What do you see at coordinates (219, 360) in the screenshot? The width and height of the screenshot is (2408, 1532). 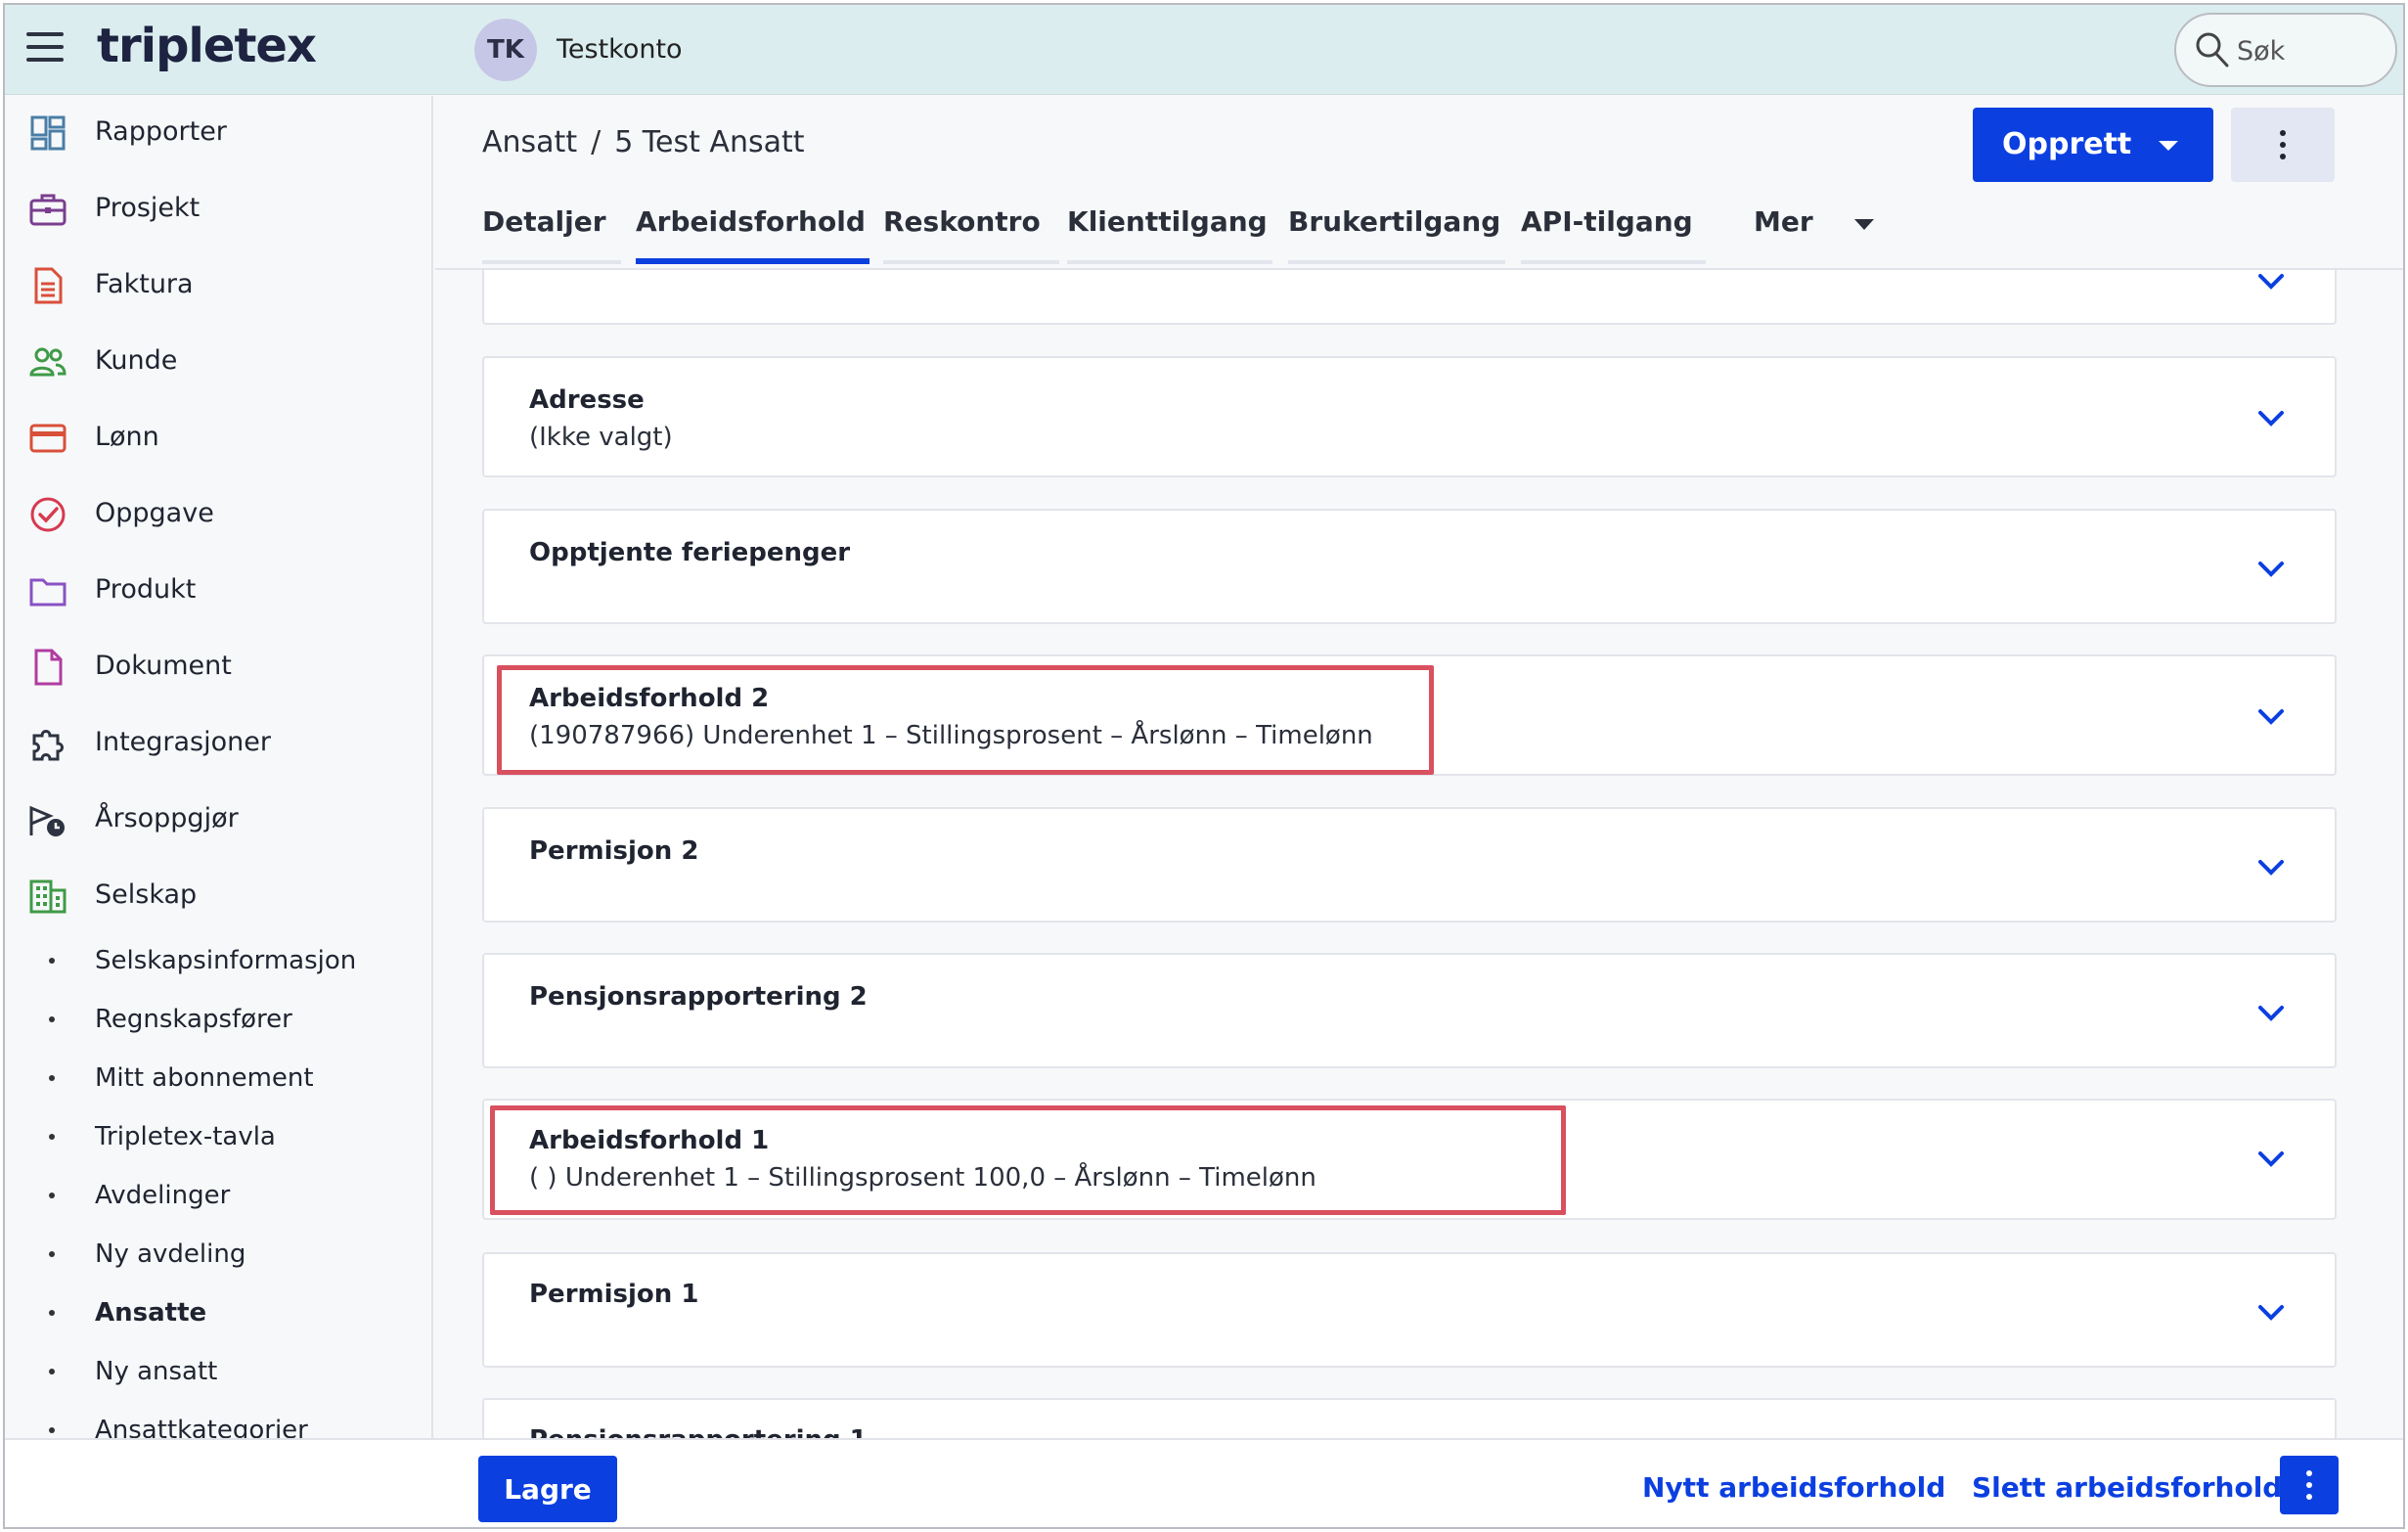 I see `sidebar-item-kunde: Kunde` at bounding box center [219, 360].